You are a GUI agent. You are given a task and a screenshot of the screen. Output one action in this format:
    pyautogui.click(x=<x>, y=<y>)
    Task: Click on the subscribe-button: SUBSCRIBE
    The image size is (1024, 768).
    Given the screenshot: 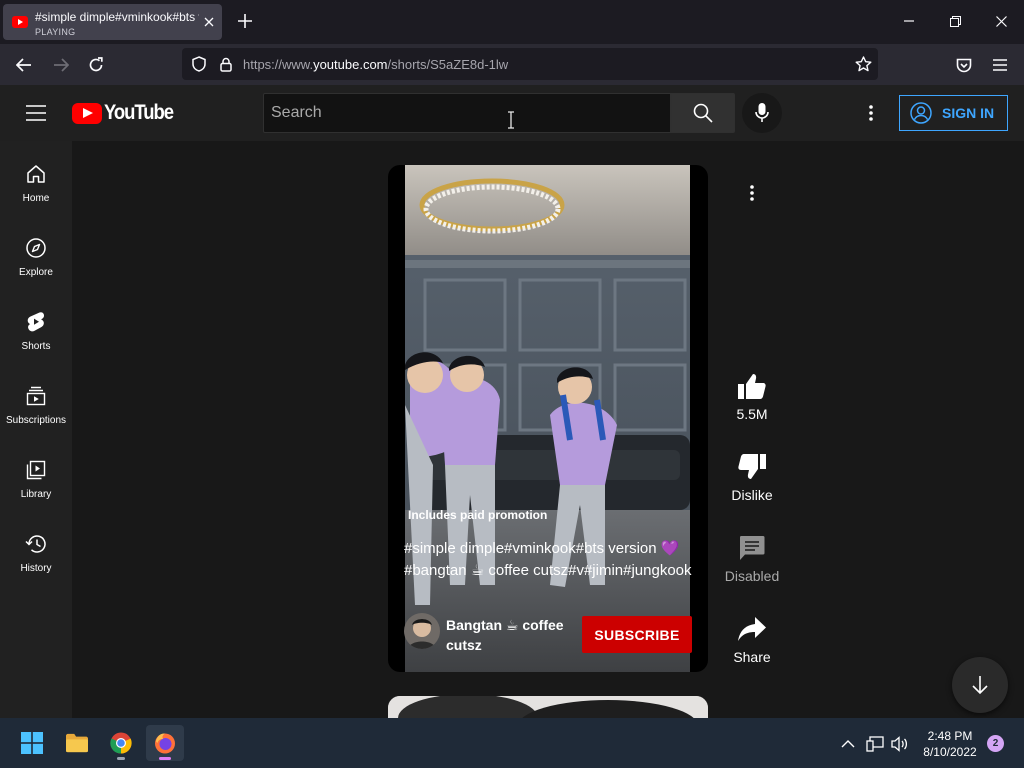 What is the action you would take?
    pyautogui.click(x=637, y=634)
    